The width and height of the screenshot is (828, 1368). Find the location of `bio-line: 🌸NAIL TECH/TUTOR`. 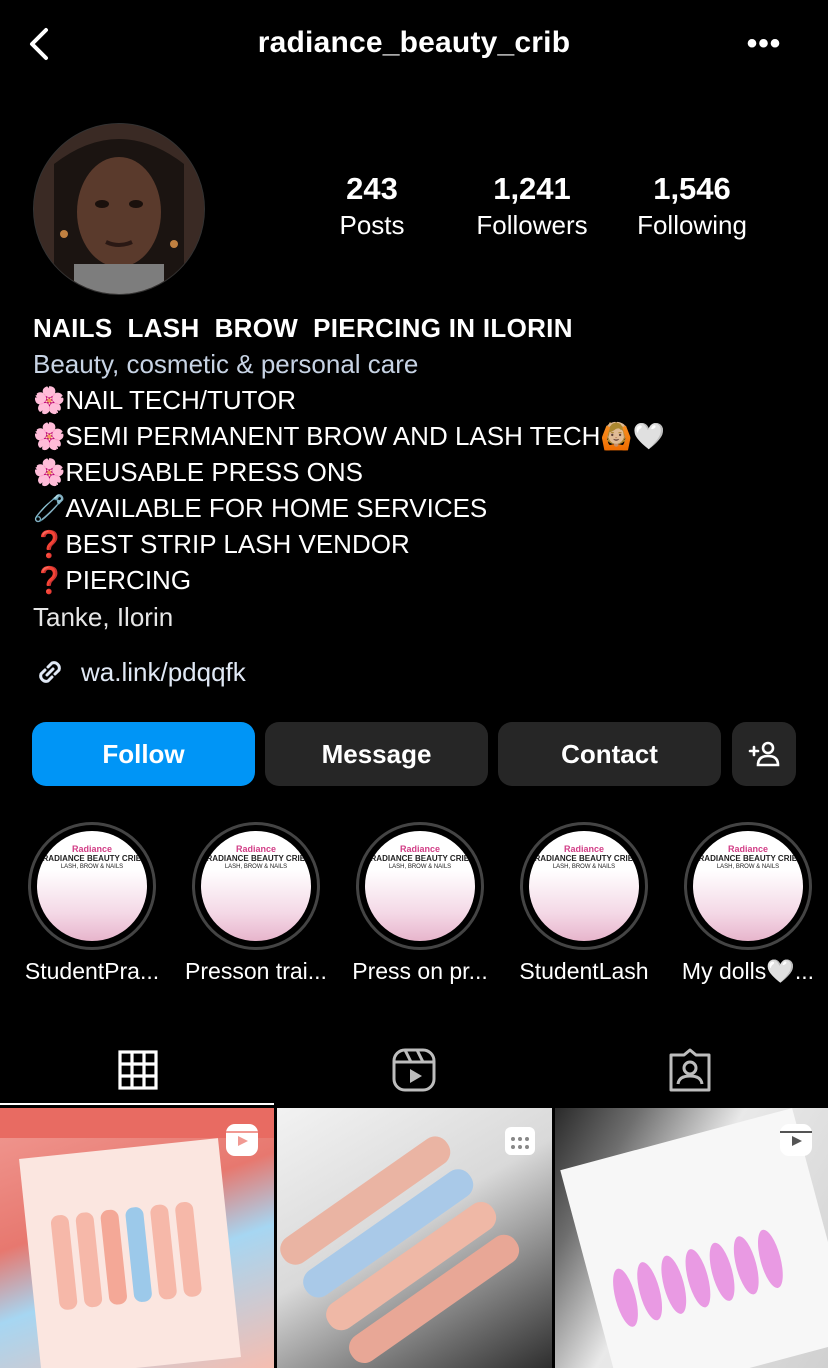

bio-line: 🌸NAIL TECH/TUTOR is located at coordinates (165, 400).